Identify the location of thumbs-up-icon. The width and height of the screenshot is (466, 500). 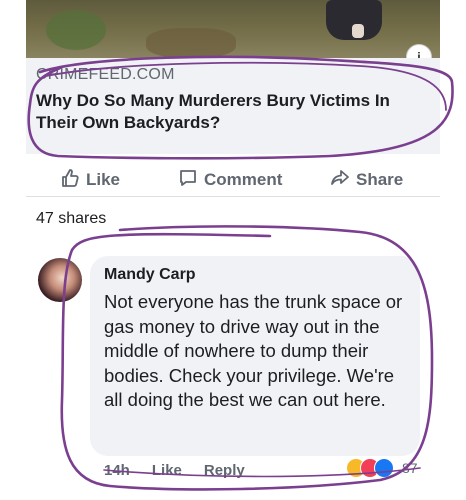
(70, 178).